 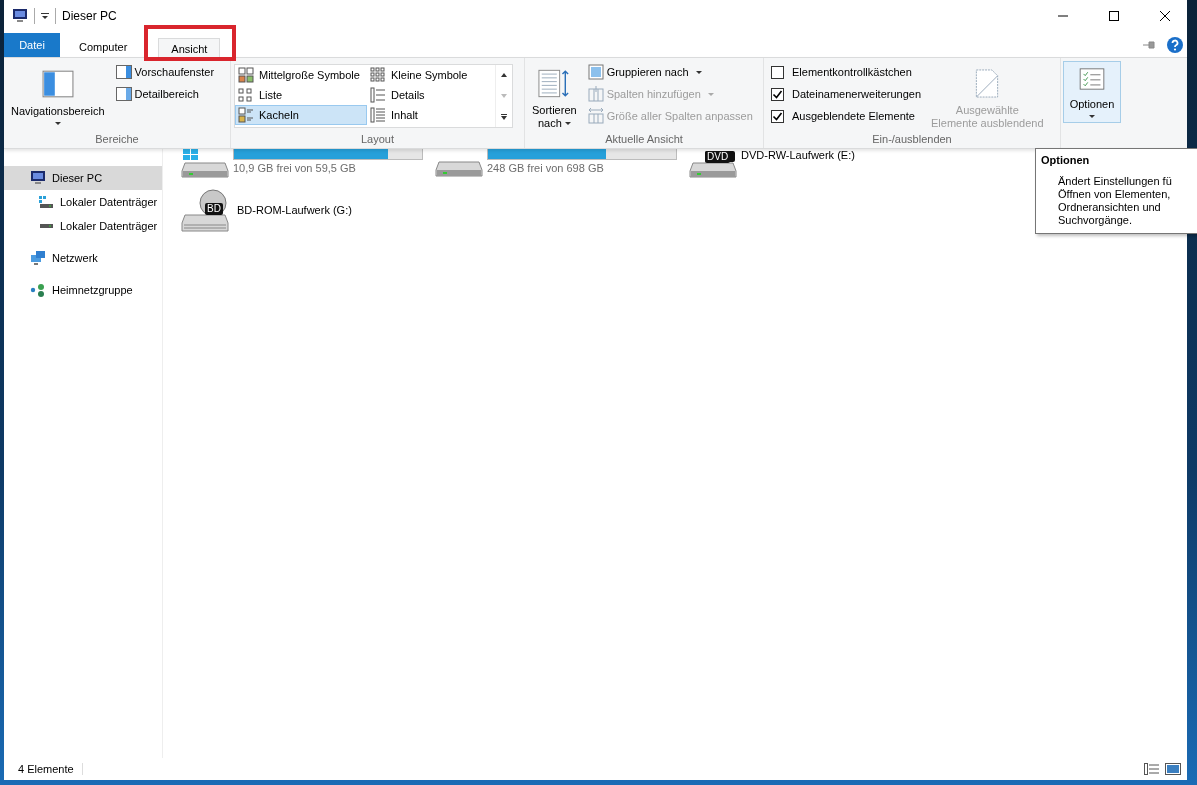 What do you see at coordinates (189, 48) in the screenshot?
I see `ribbon-tab: Ansicht` at bounding box center [189, 48].